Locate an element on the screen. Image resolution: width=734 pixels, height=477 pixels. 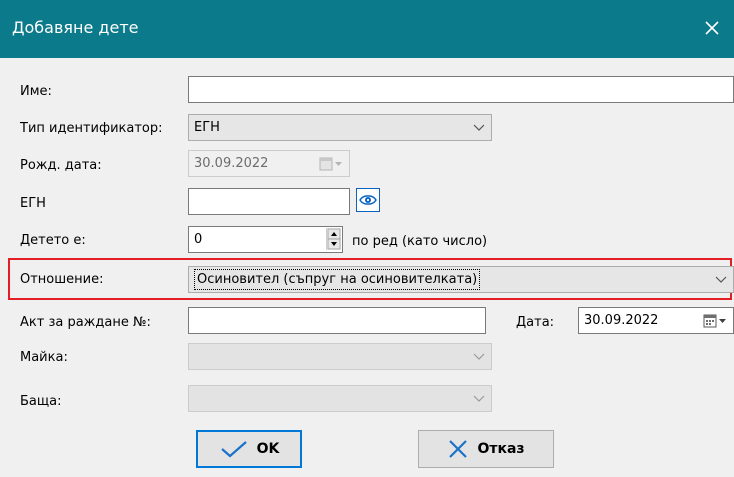
title-bar: Добавяне дете is located at coordinates (367, 29).